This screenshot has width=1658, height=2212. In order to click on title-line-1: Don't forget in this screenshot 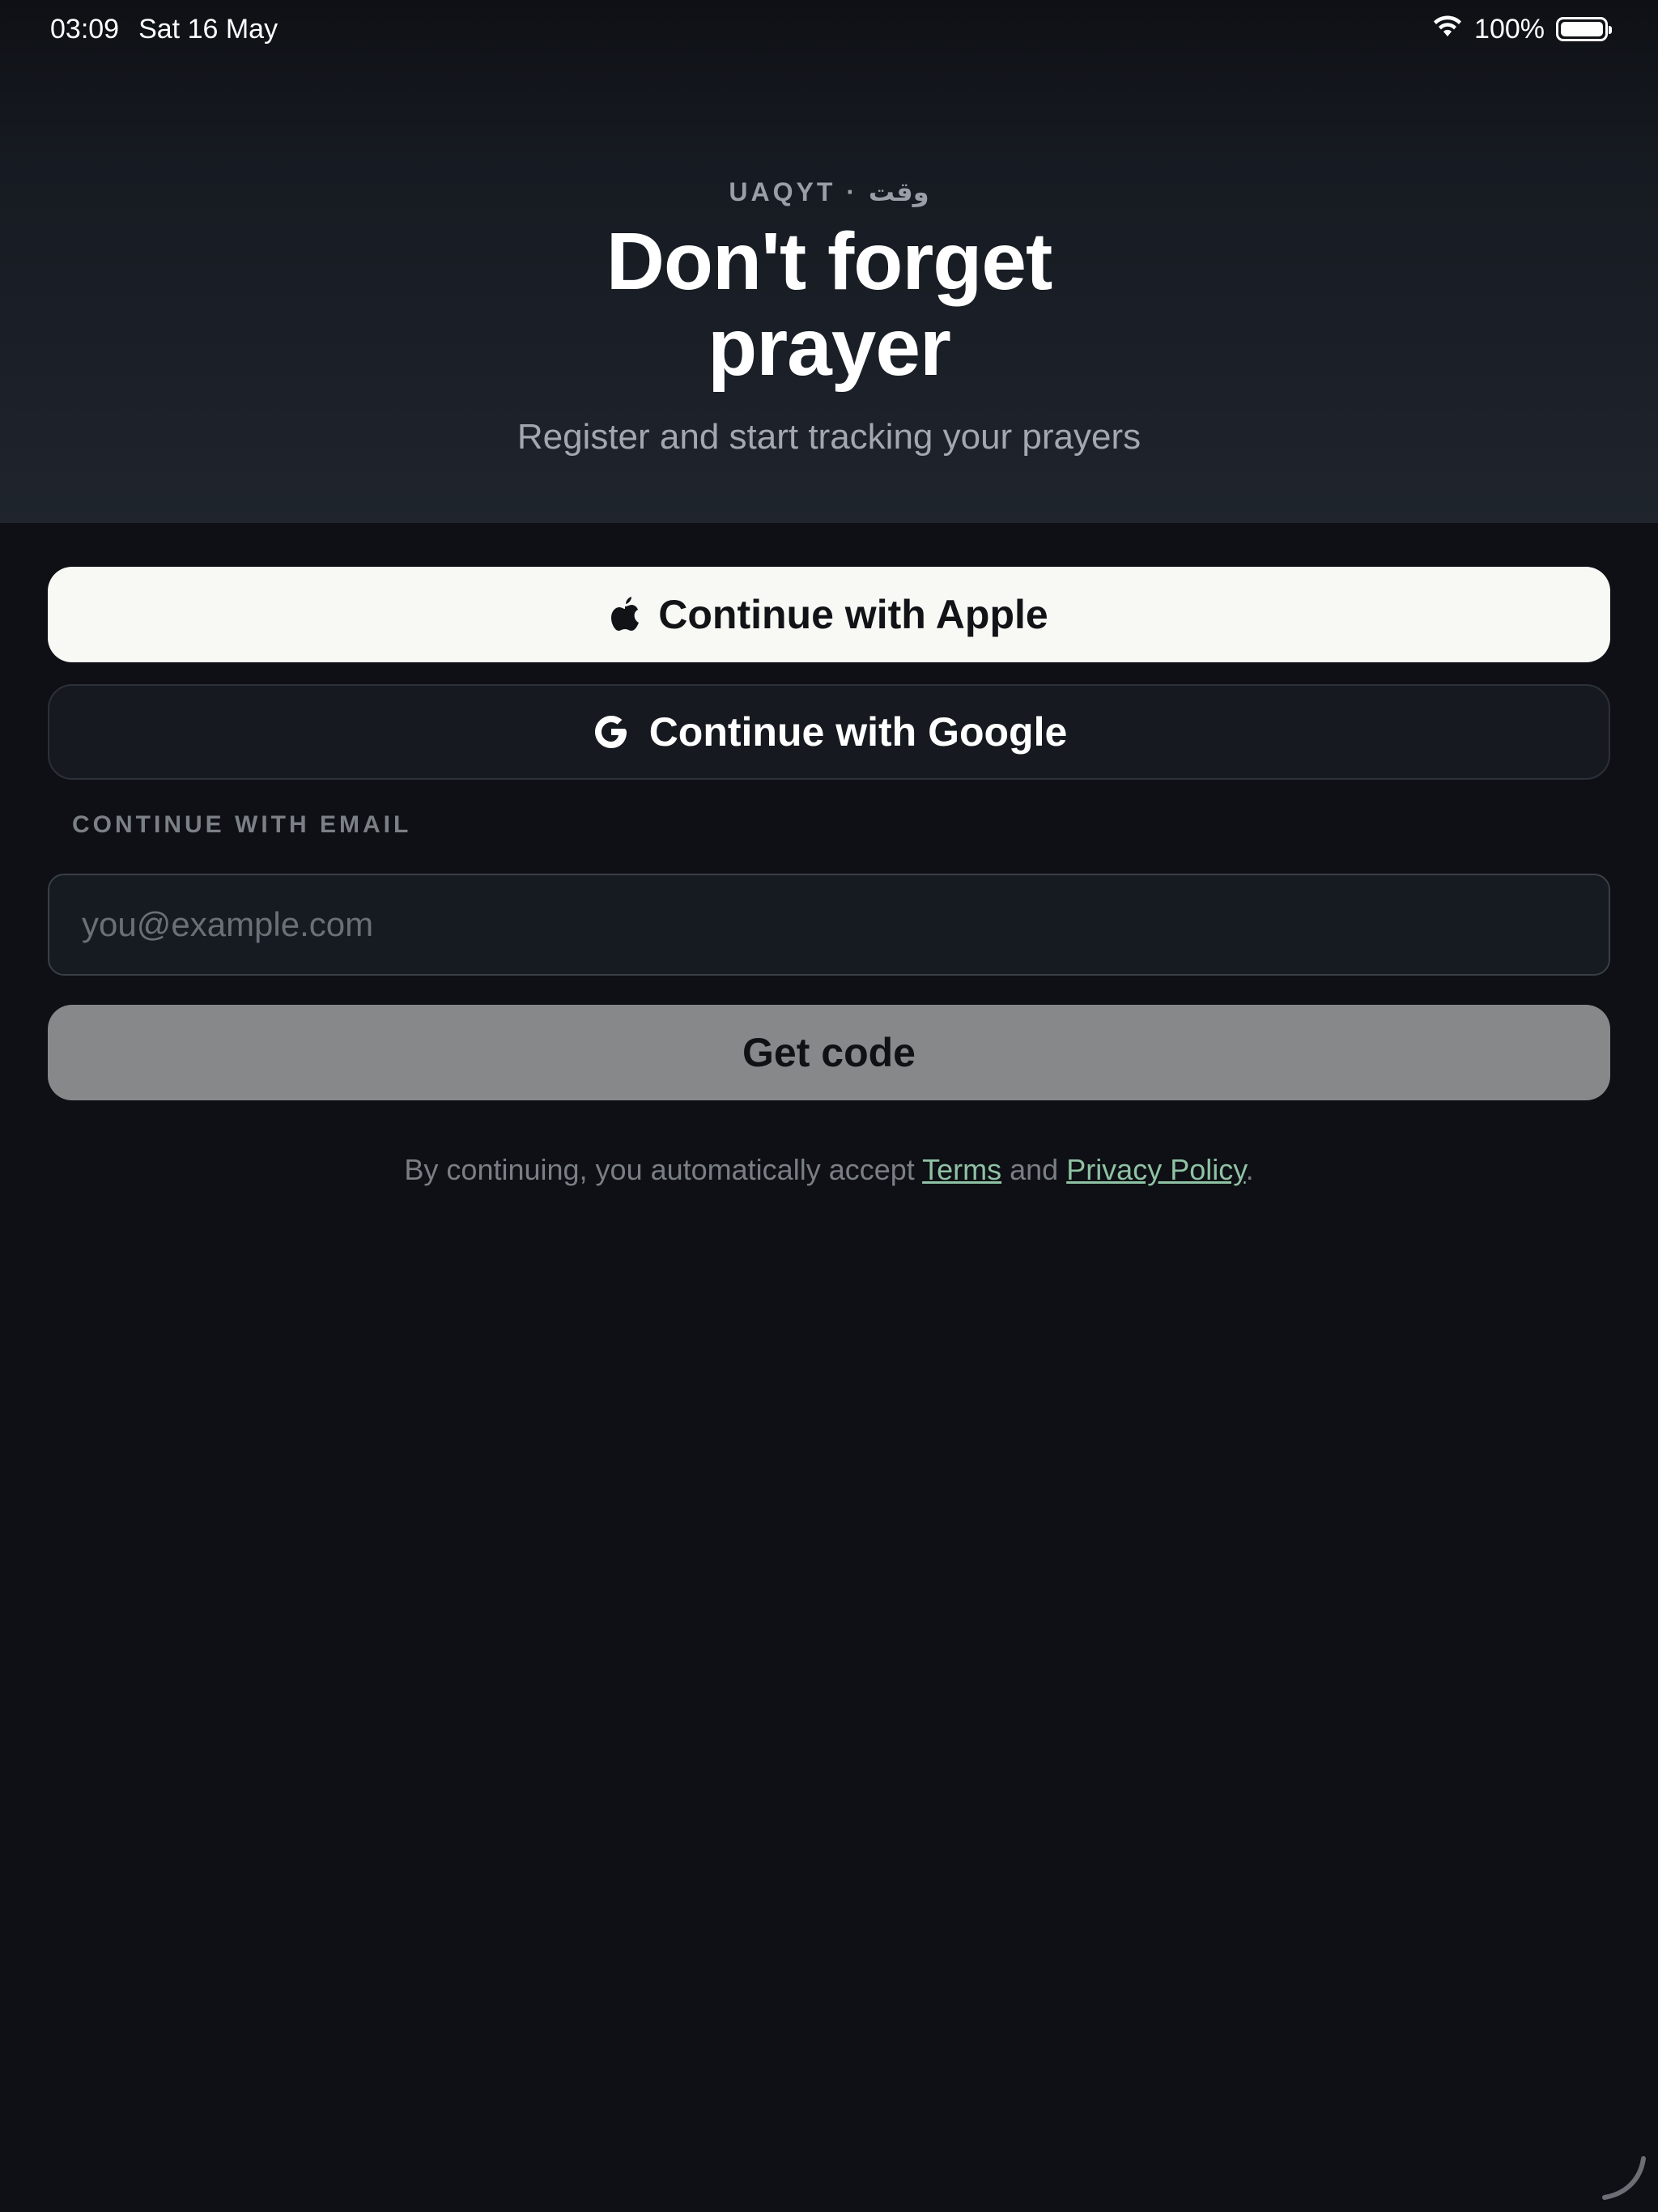, I will do `click(829, 261)`.